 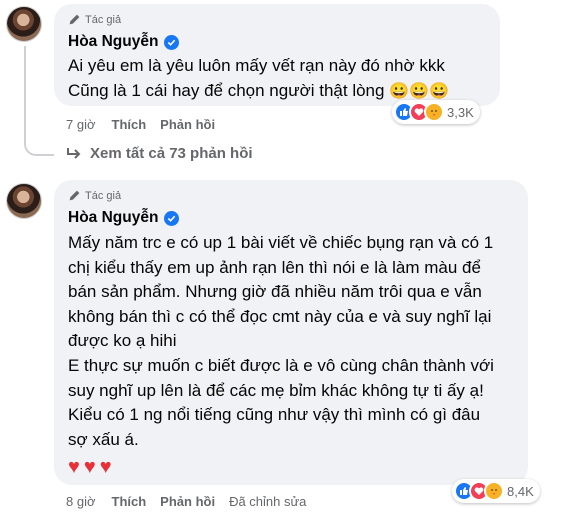 What do you see at coordinates (122, 341) in the screenshot?
I see `comment-line: được ko ạ hihi` at bounding box center [122, 341].